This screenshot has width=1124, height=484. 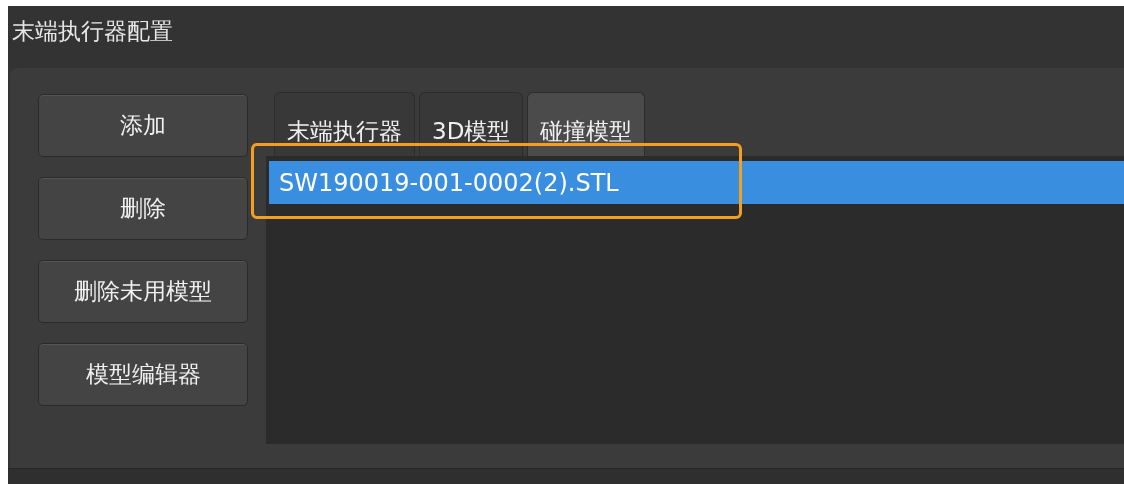 I want to click on action-button: 删除, so click(x=143, y=208).